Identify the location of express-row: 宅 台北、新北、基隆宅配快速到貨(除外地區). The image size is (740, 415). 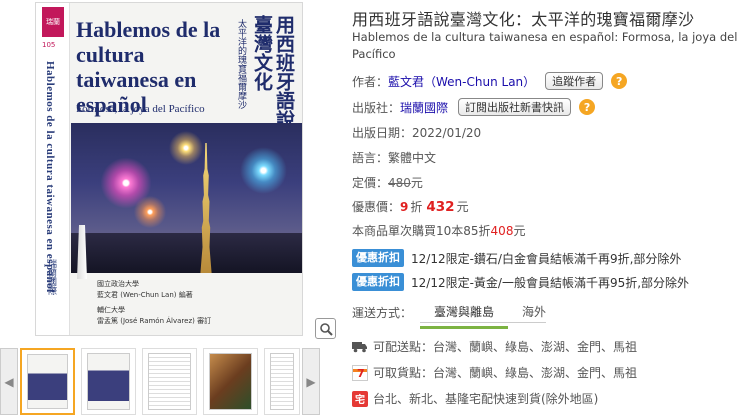
(475, 398).